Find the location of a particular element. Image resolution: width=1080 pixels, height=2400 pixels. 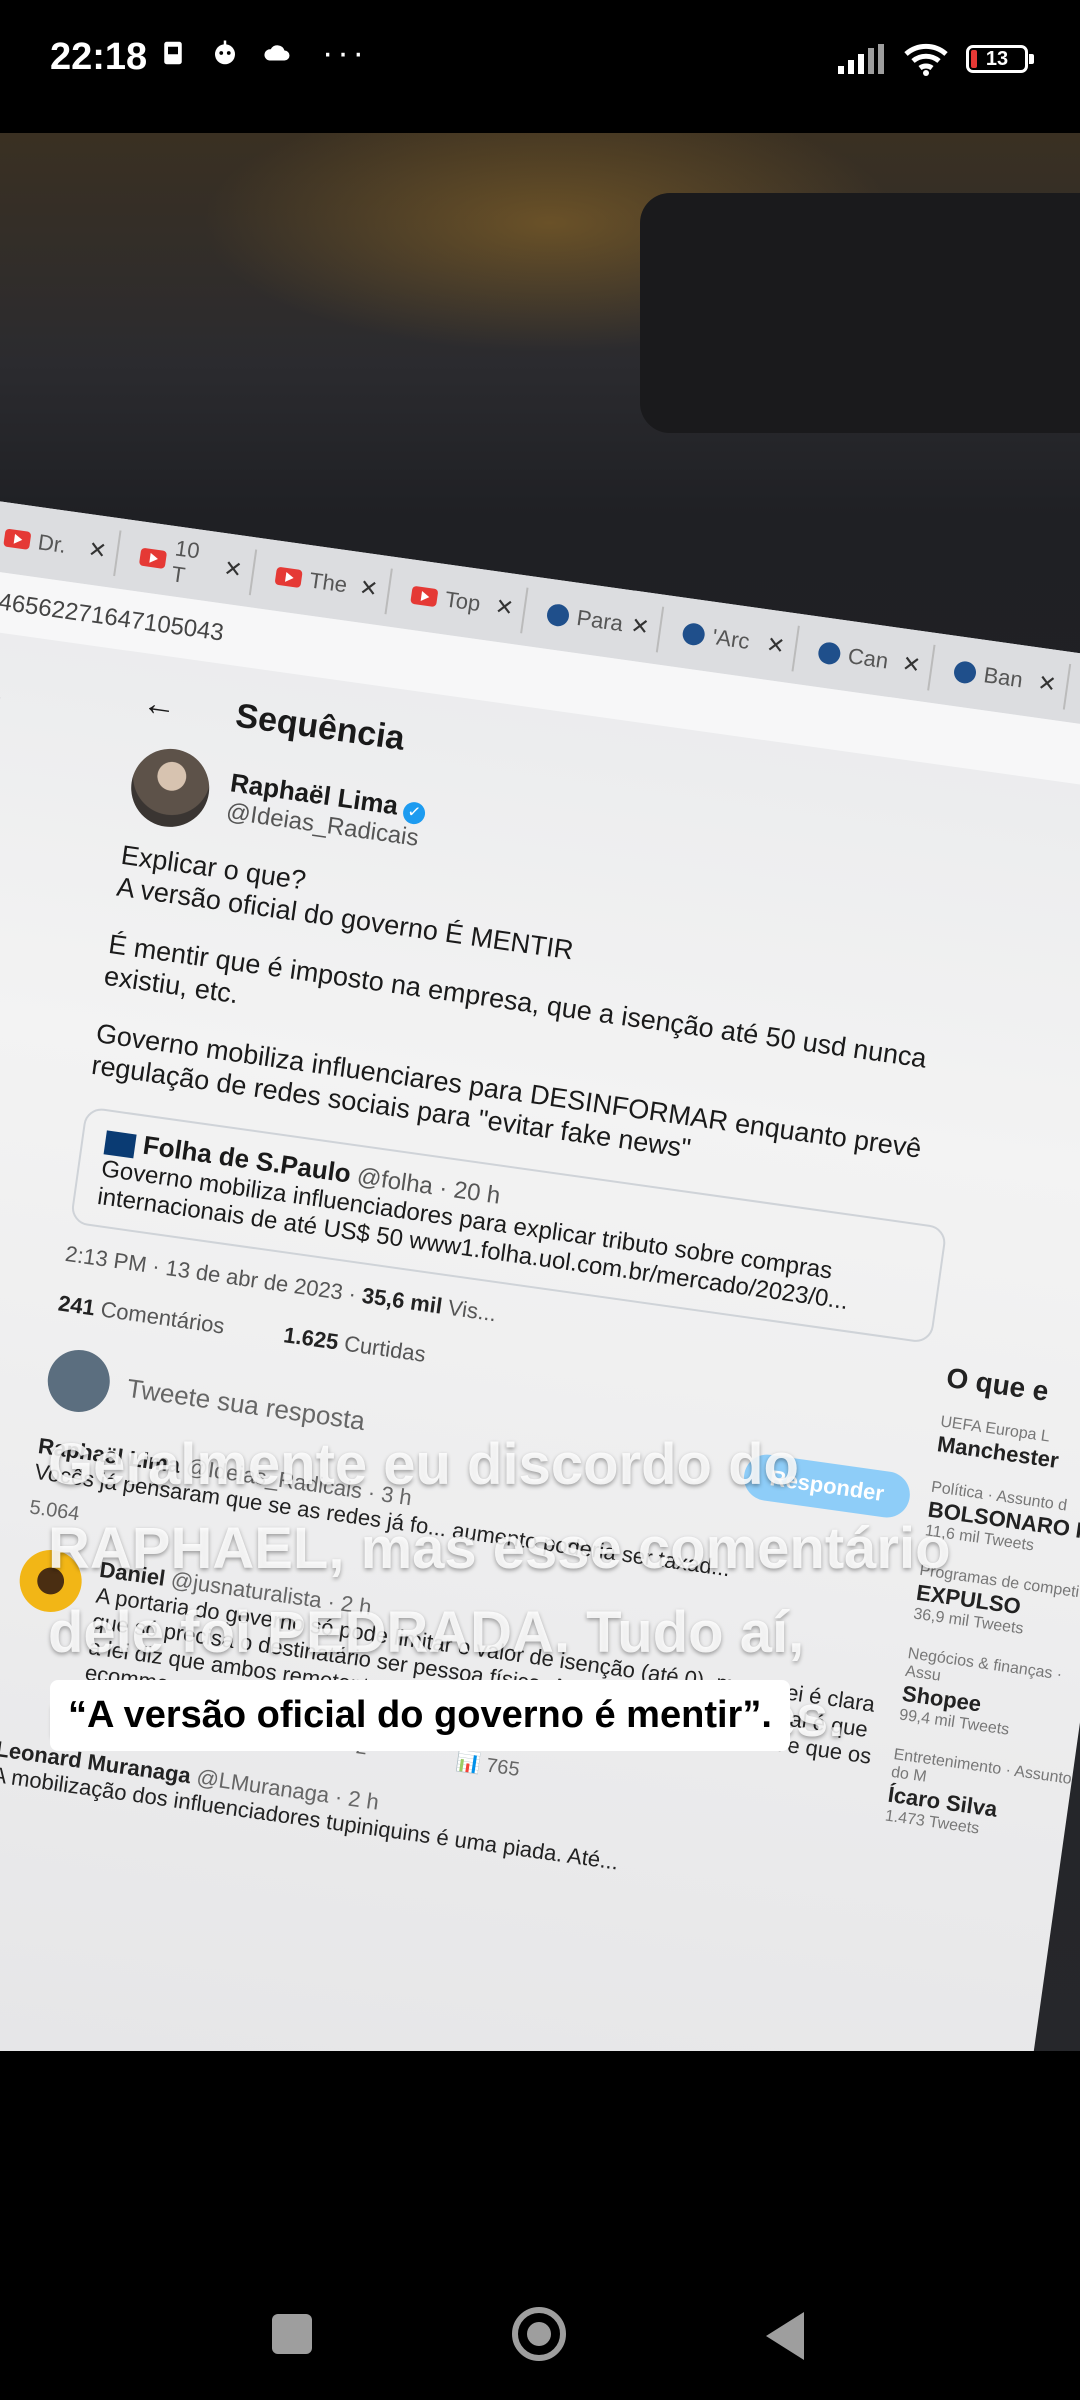

system-icons: 13 is located at coordinates (936, 59).